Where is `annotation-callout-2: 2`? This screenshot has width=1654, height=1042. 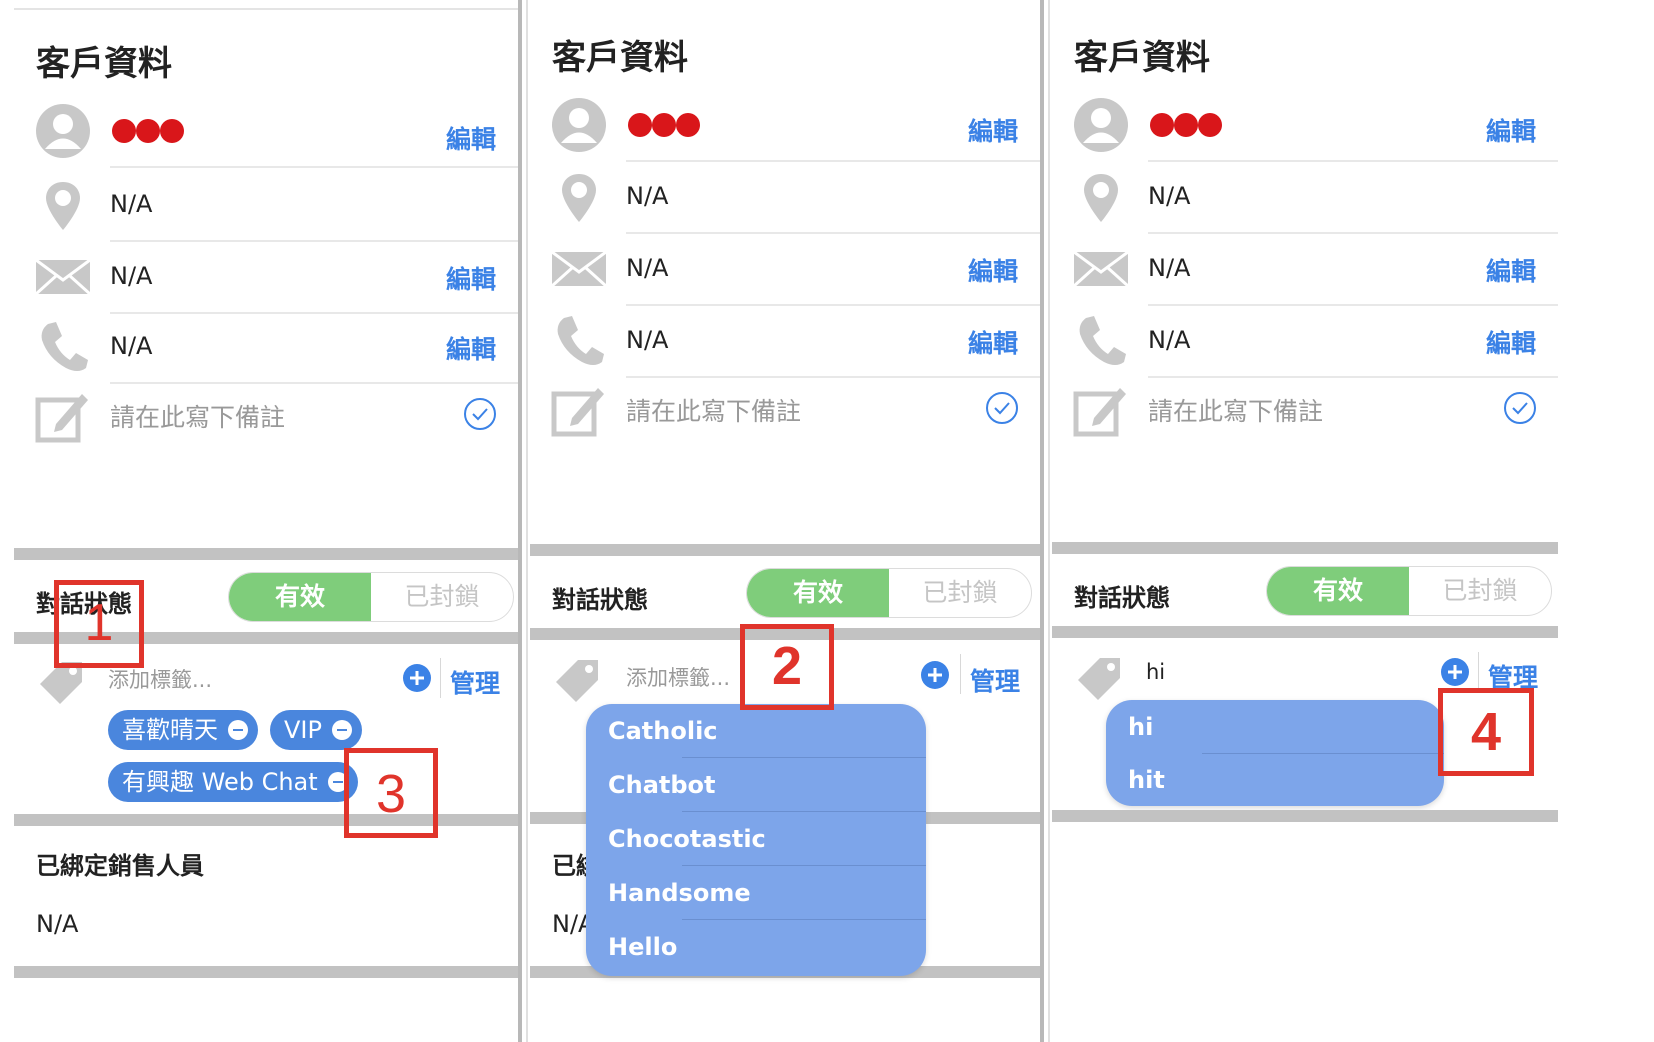 annotation-callout-2: 2 is located at coordinates (787, 667).